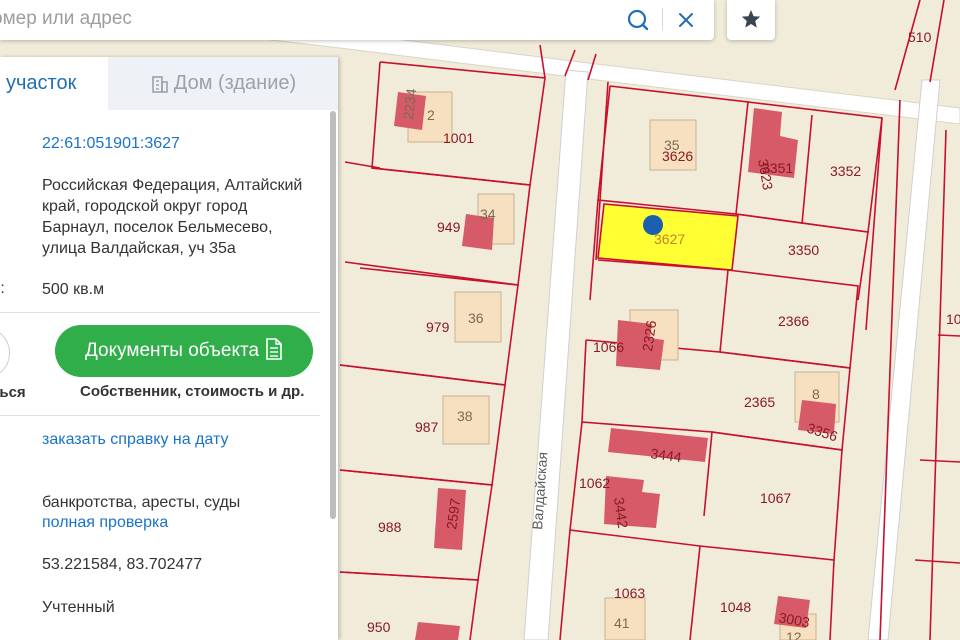 This screenshot has width=960, height=640. I want to click on plot-label: 3351, so click(777, 168).